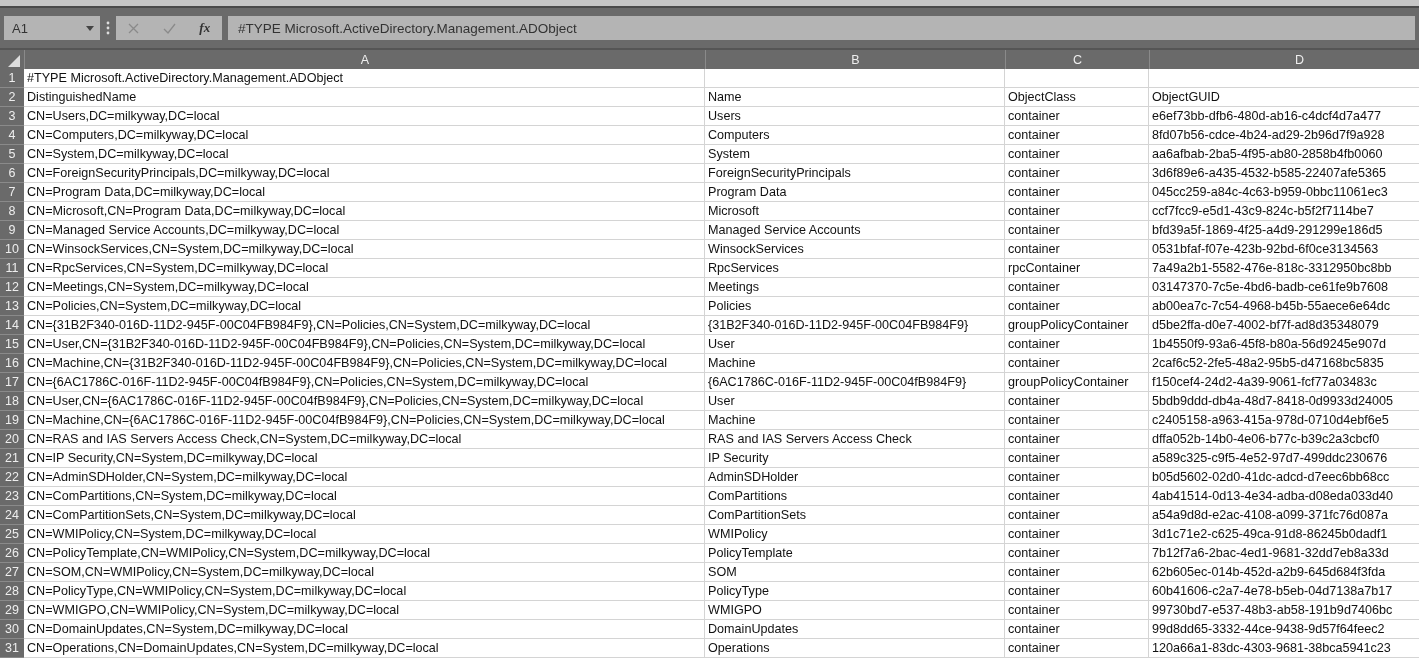 This screenshot has width=1419, height=658. What do you see at coordinates (12, 591) in the screenshot?
I see `row-header: 28` at bounding box center [12, 591].